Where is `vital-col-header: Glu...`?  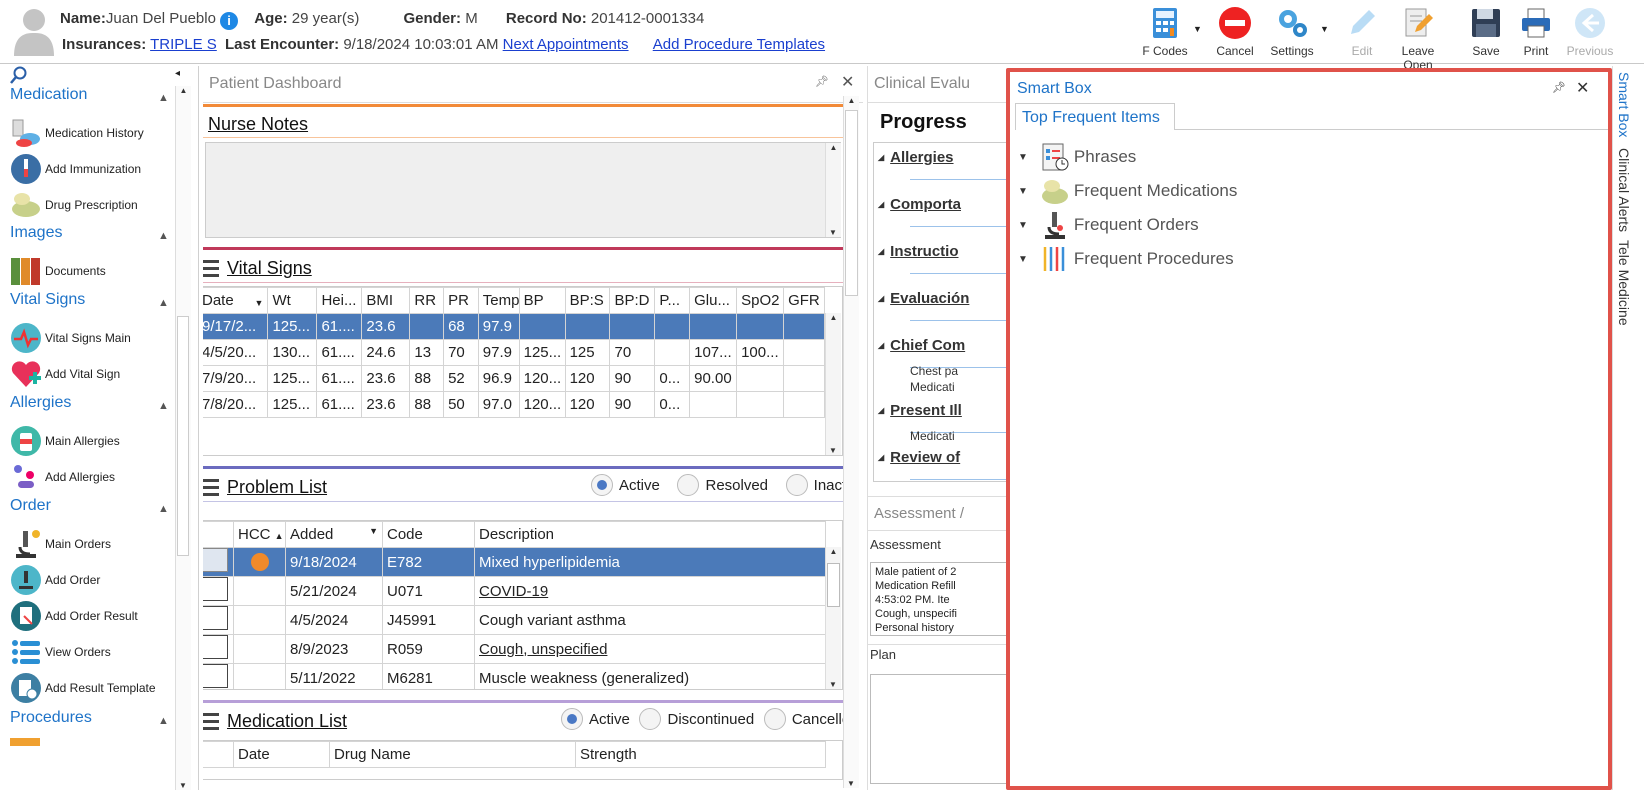
vital-col-header: Glu... is located at coordinates (713, 300).